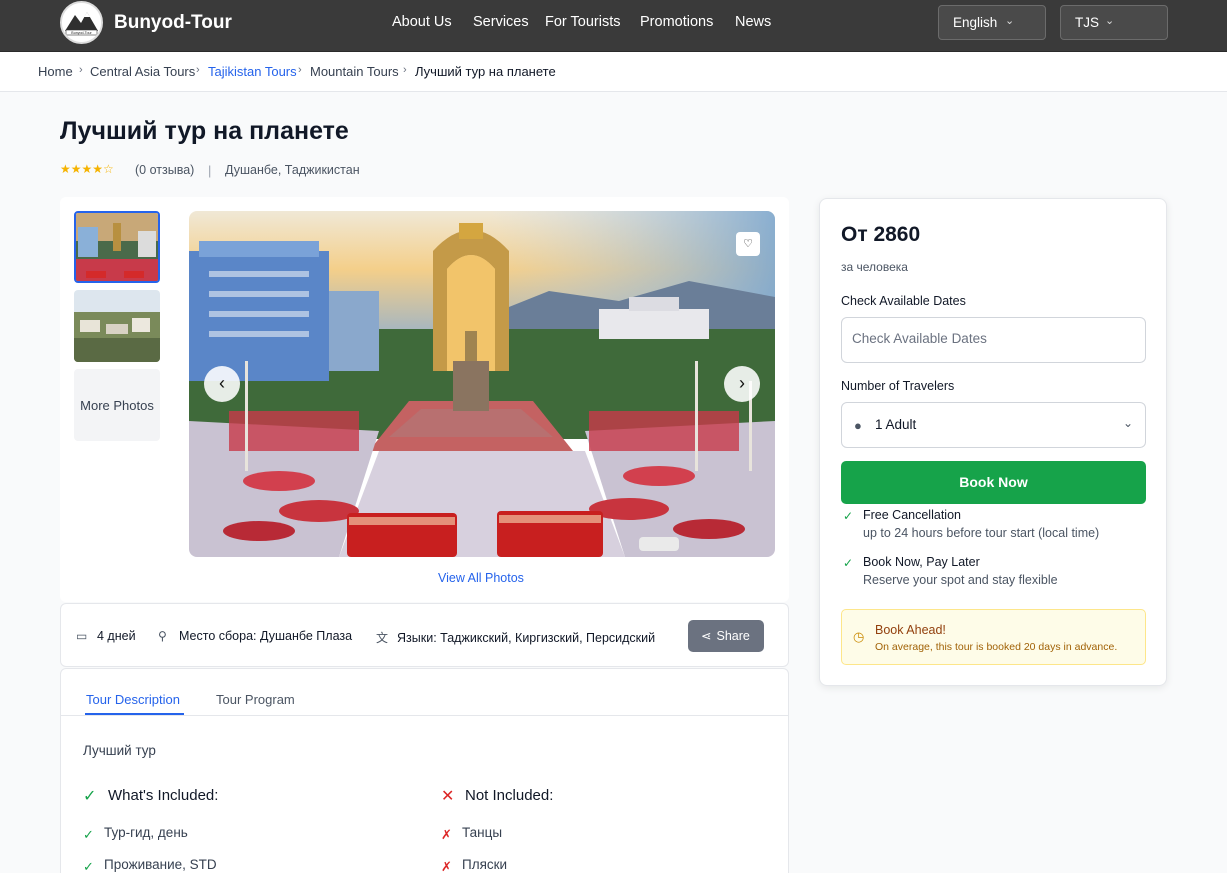 Image resolution: width=1227 pixels, height=873 pixels. What do you see at coordinates (858, 425) in the screenshot?
I see `person-icon: ●` at bounding box center [858, 425].